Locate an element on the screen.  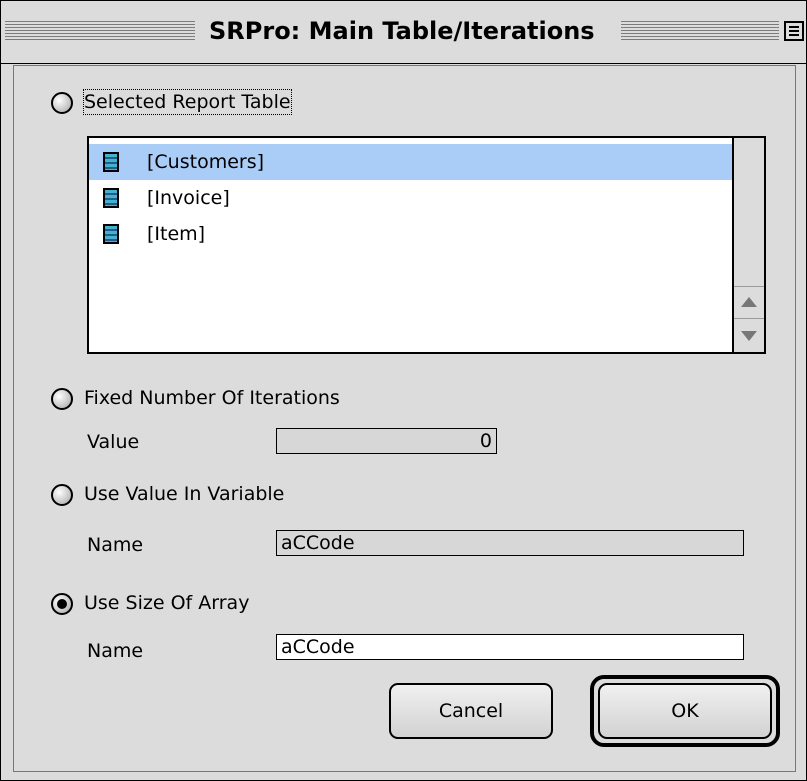
list-scrollbar is located at coordinates (748, 245).